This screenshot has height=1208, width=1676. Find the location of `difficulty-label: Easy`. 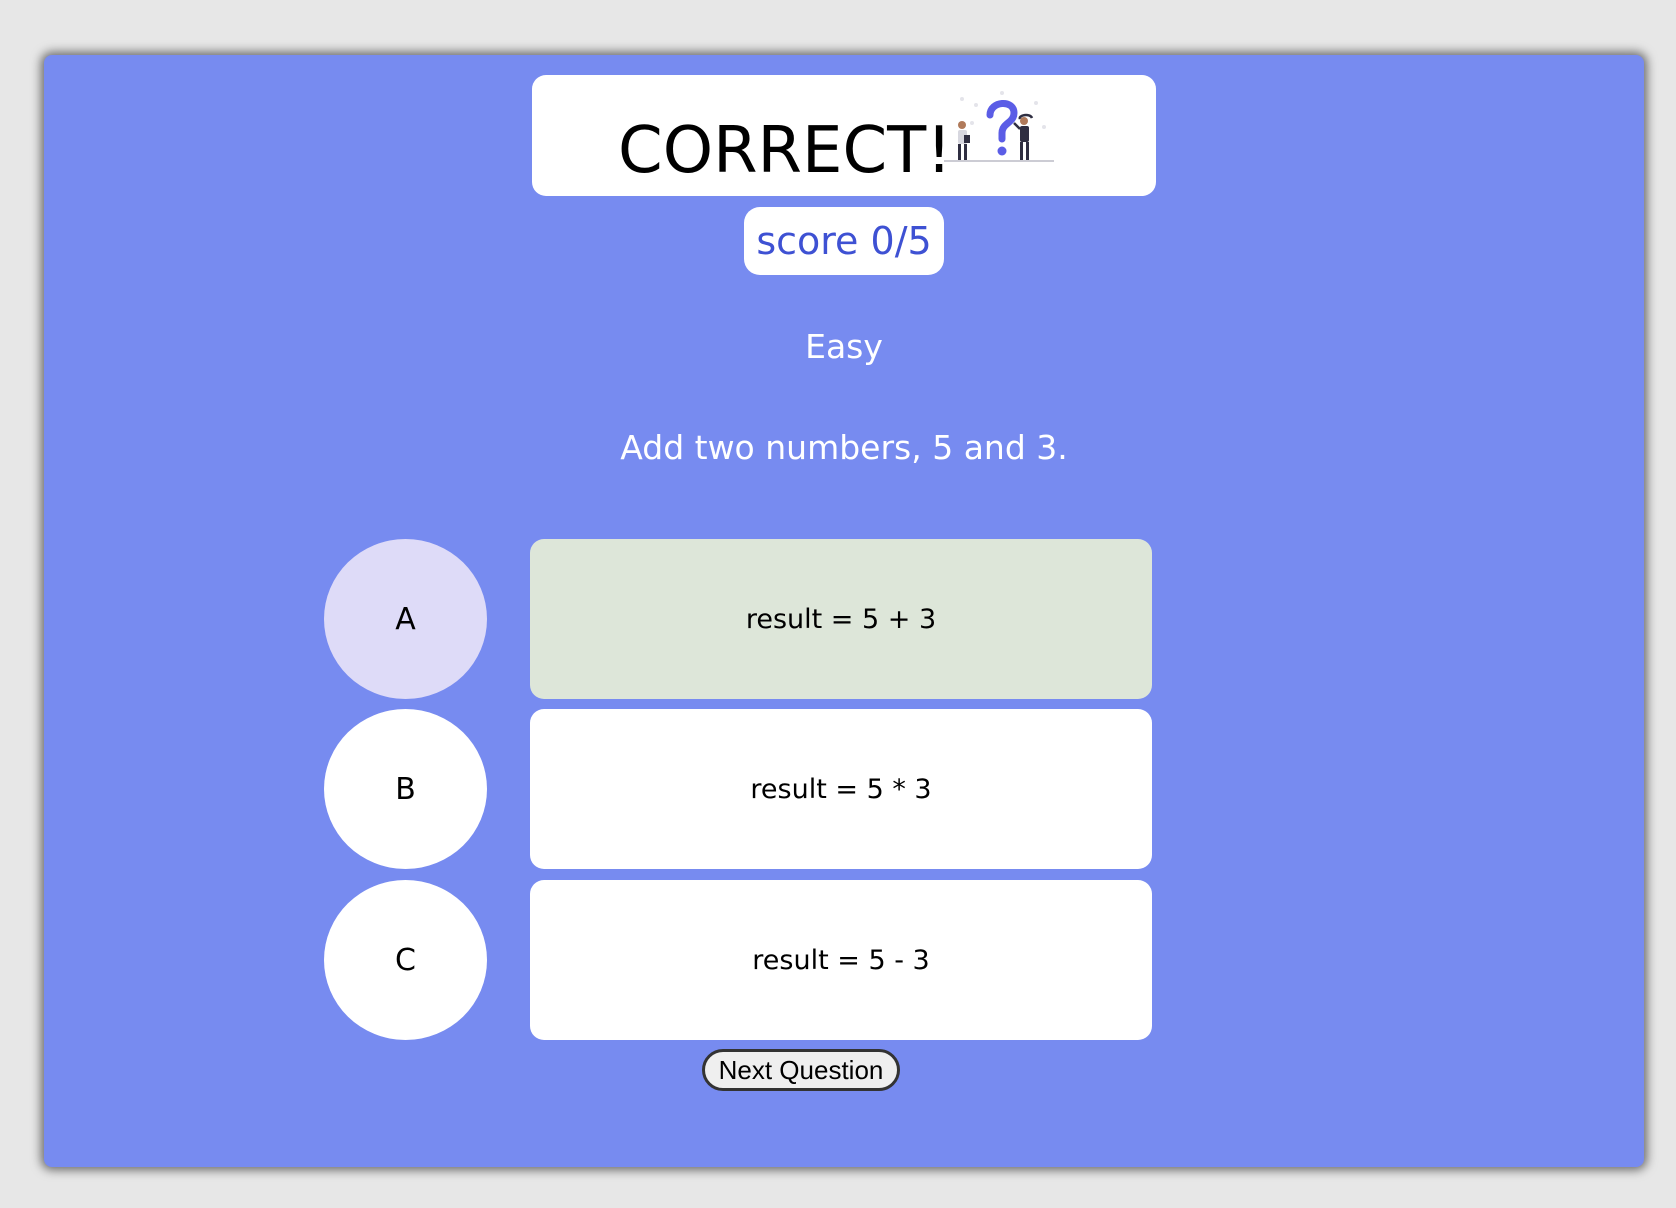

difficulty-label: Easy is located at coordinates (844, 346).